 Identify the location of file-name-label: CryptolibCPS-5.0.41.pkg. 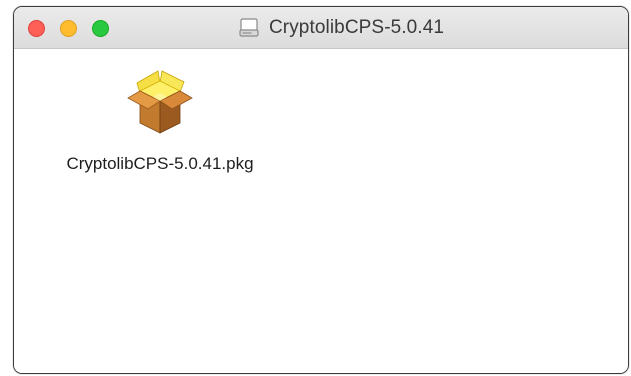
(160, 163).